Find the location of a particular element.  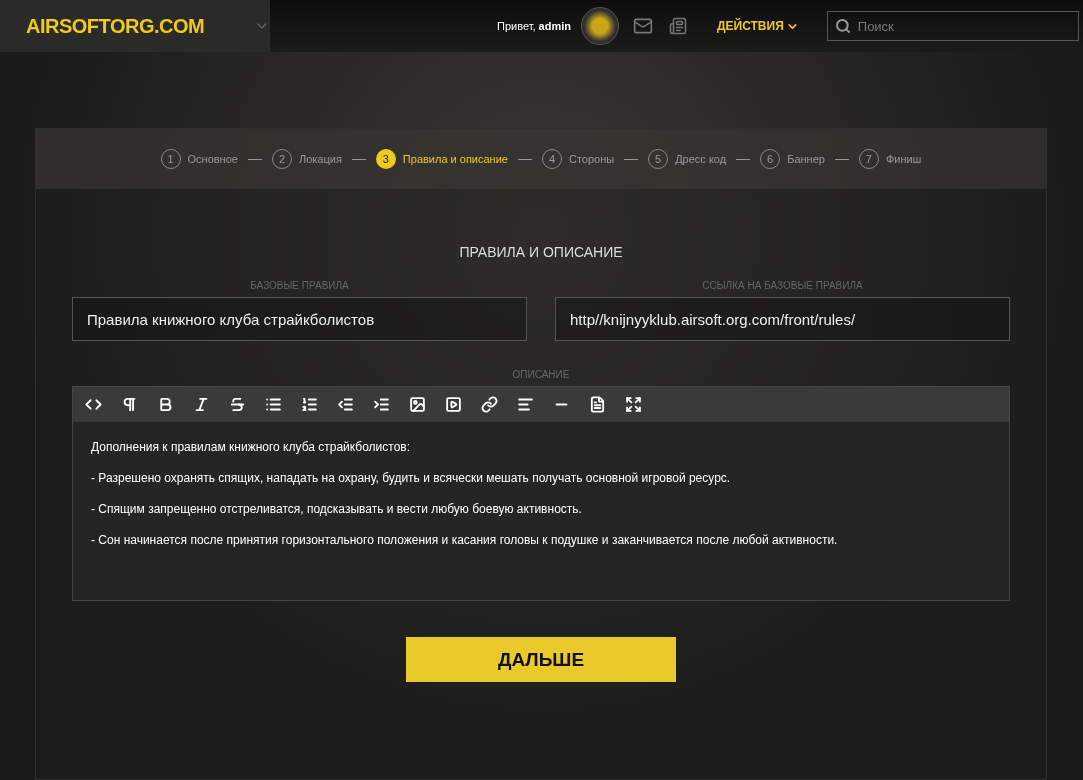

editor-paragraph: - Спящим запрещенно отстреливатся, подсказывать и вести любую боевую активность. is located at coordinates (337, 509).